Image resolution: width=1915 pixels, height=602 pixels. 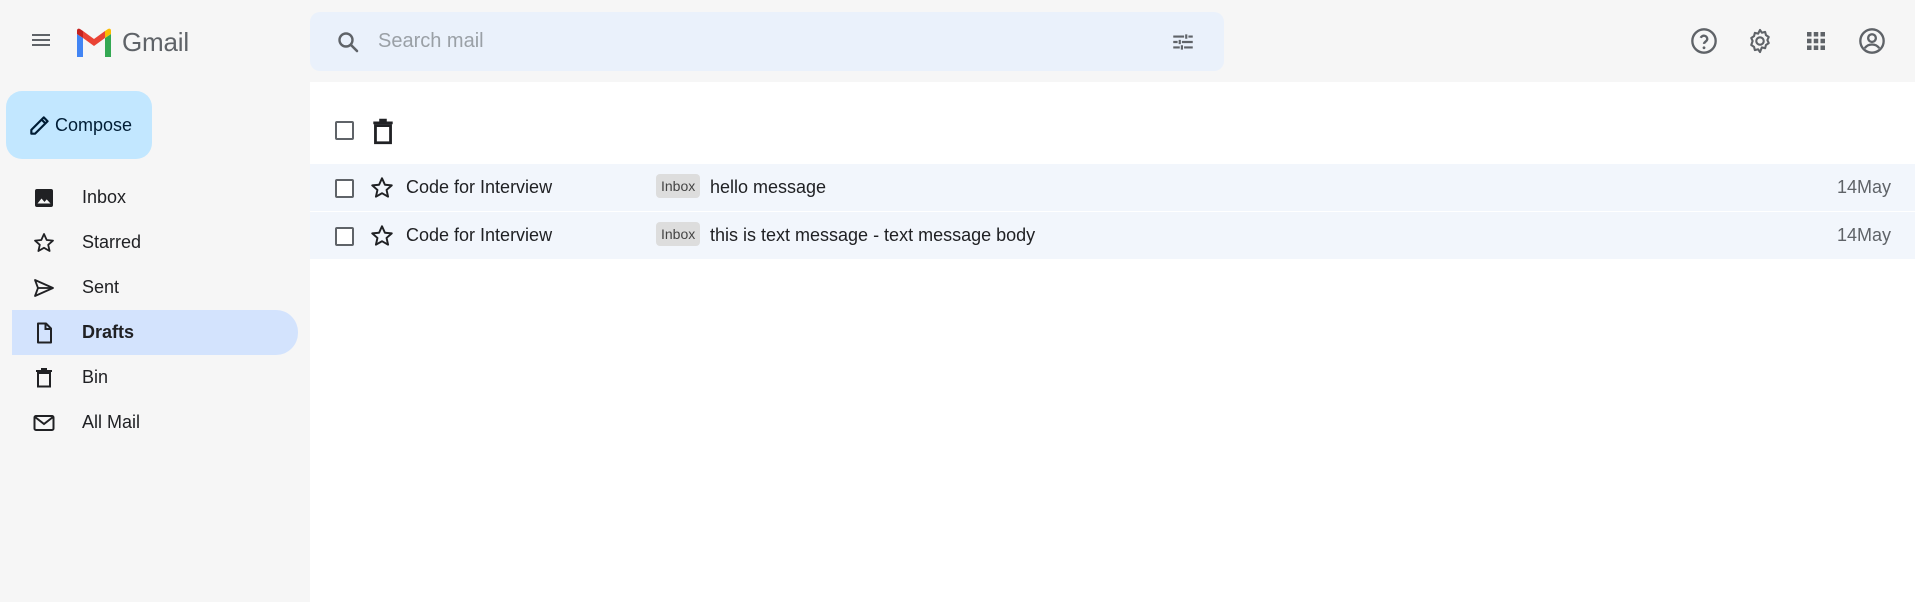 I want to click on sidebar-item-drafts: Drafts, so click(x=155, y=332).